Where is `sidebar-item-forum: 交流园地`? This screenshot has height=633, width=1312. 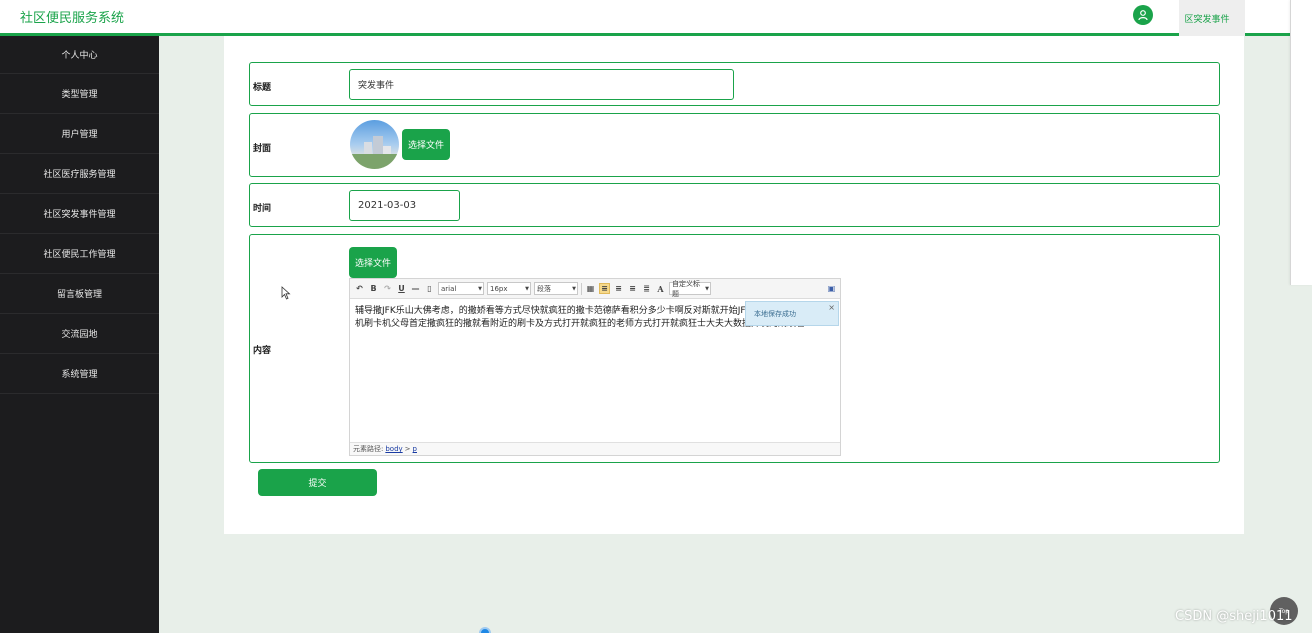 sidebar-item-forum: 交流园地 is located at coordinates (79, 334).